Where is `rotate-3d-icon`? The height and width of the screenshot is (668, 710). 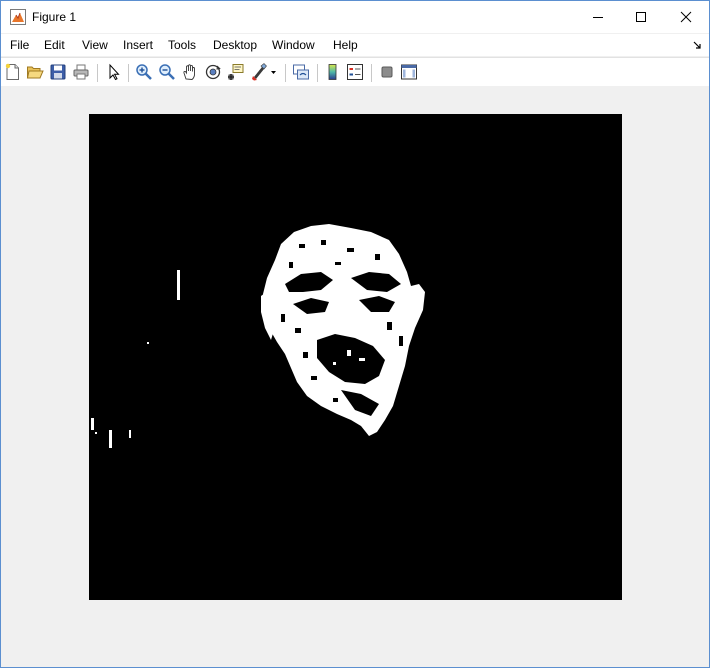
rotate-3d-icon is located at coordinates (213, 72).